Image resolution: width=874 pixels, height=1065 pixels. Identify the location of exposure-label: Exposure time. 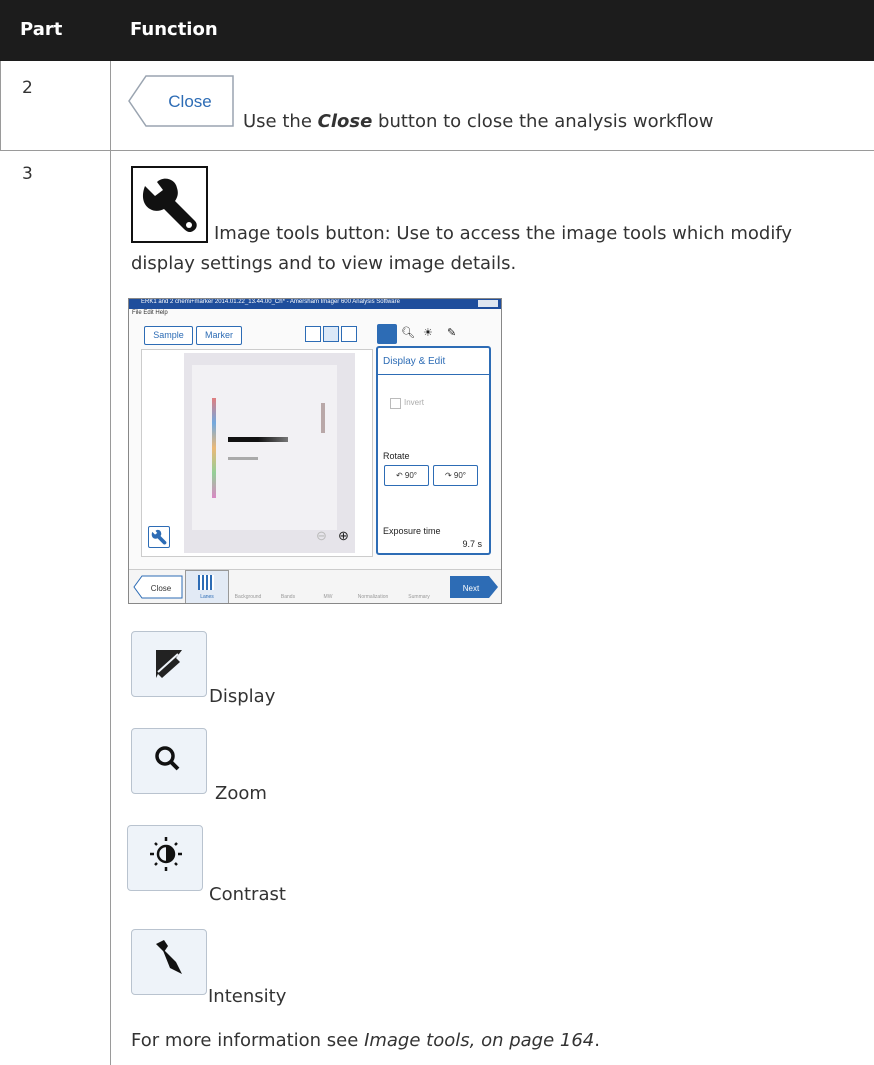
(412, 531).